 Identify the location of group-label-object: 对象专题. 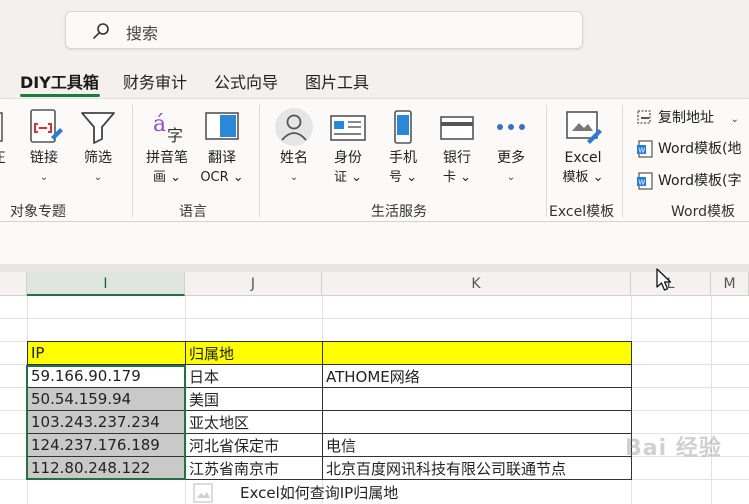
(38, 212).